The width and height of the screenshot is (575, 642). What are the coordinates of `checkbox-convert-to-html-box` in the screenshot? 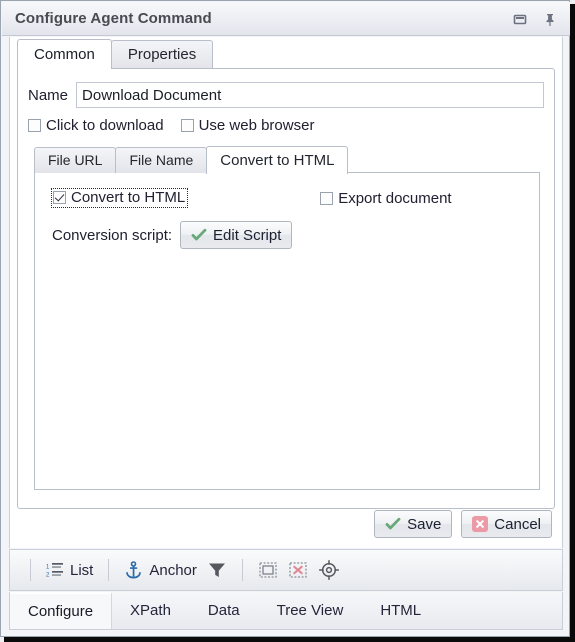 It's located at (59, 197).